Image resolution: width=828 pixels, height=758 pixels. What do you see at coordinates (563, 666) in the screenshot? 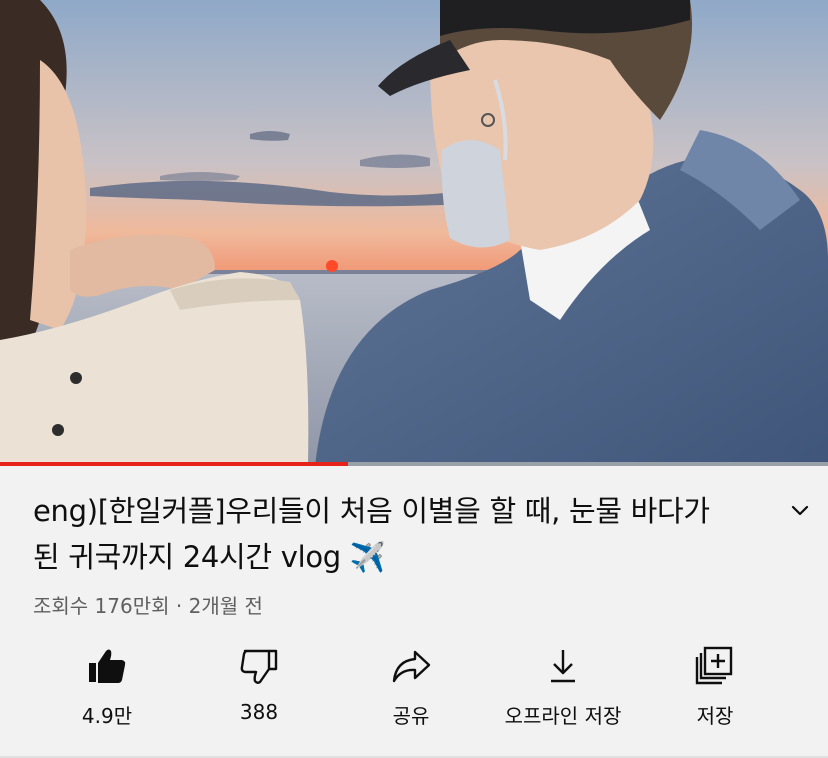
I see `download-icon` at bounding box center [563, 666].